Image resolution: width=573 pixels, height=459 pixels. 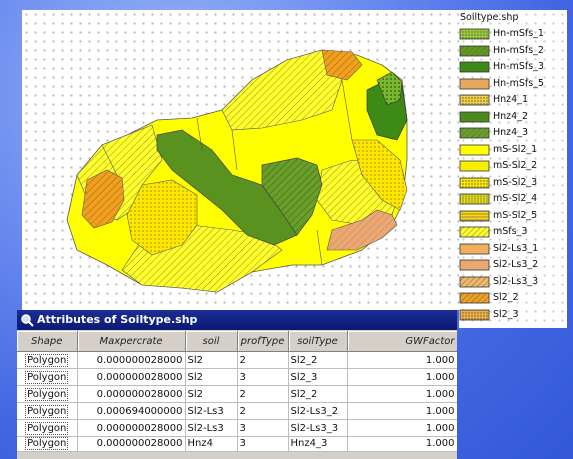 What do you see at coordinates (211, 444) in the screenshot?
I see `table-cell: Hnz4` at bounding box center [211, 444].